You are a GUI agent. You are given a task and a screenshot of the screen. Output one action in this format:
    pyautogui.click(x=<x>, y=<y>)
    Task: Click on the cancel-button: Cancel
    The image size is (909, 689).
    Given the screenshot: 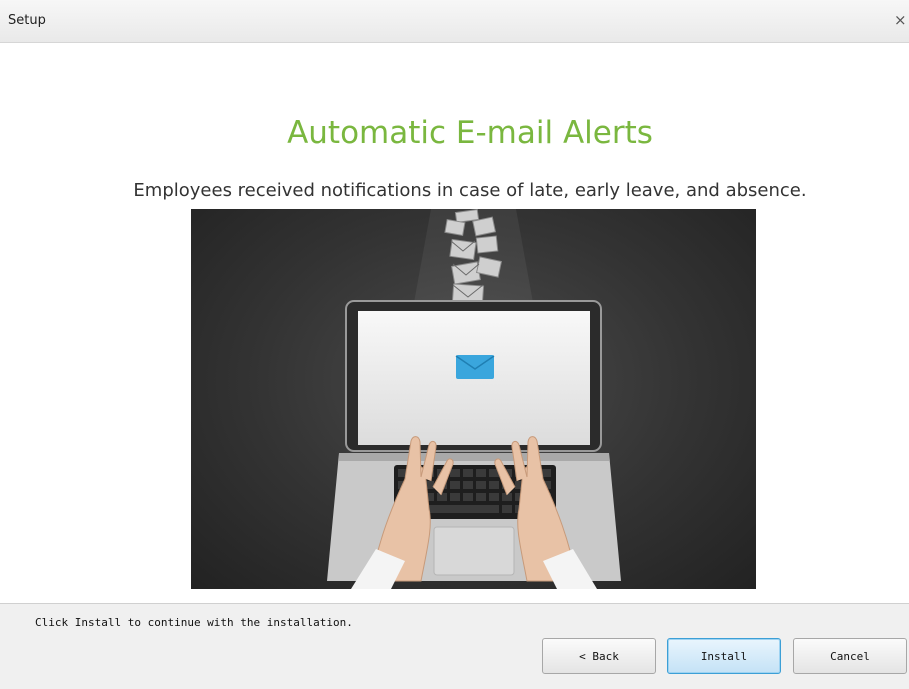 What is the action you would take?
    pyautogui.click(x=850, y=656)
    